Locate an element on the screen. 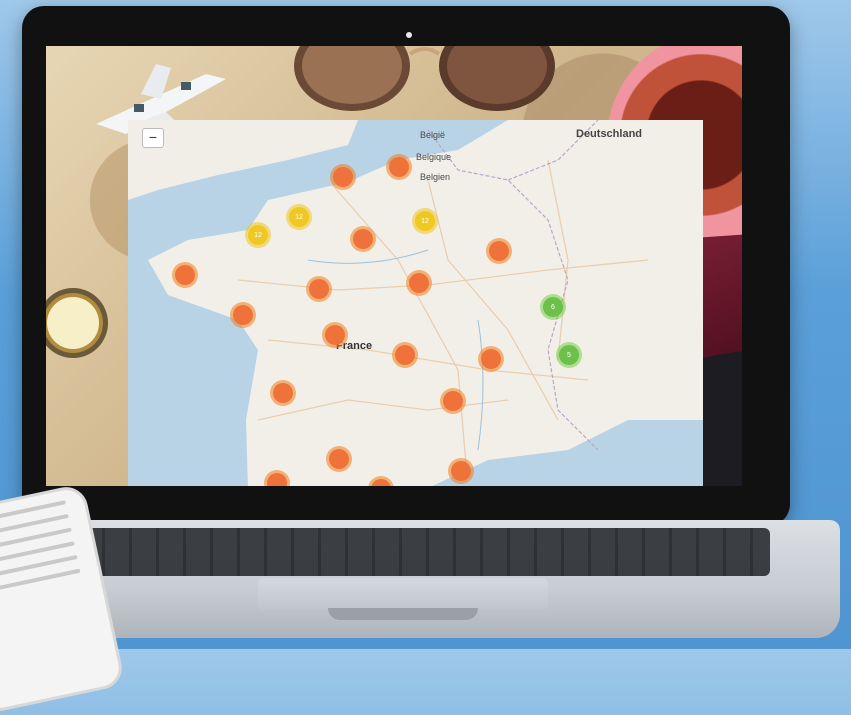  sunglasses-icon is located at coordinates (424, 78).